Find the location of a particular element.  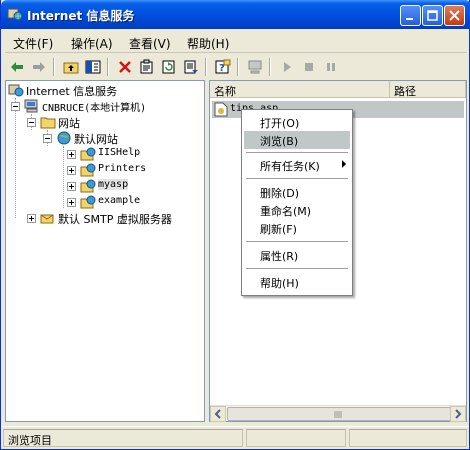

pause-button is located at coordinates (331, 67).